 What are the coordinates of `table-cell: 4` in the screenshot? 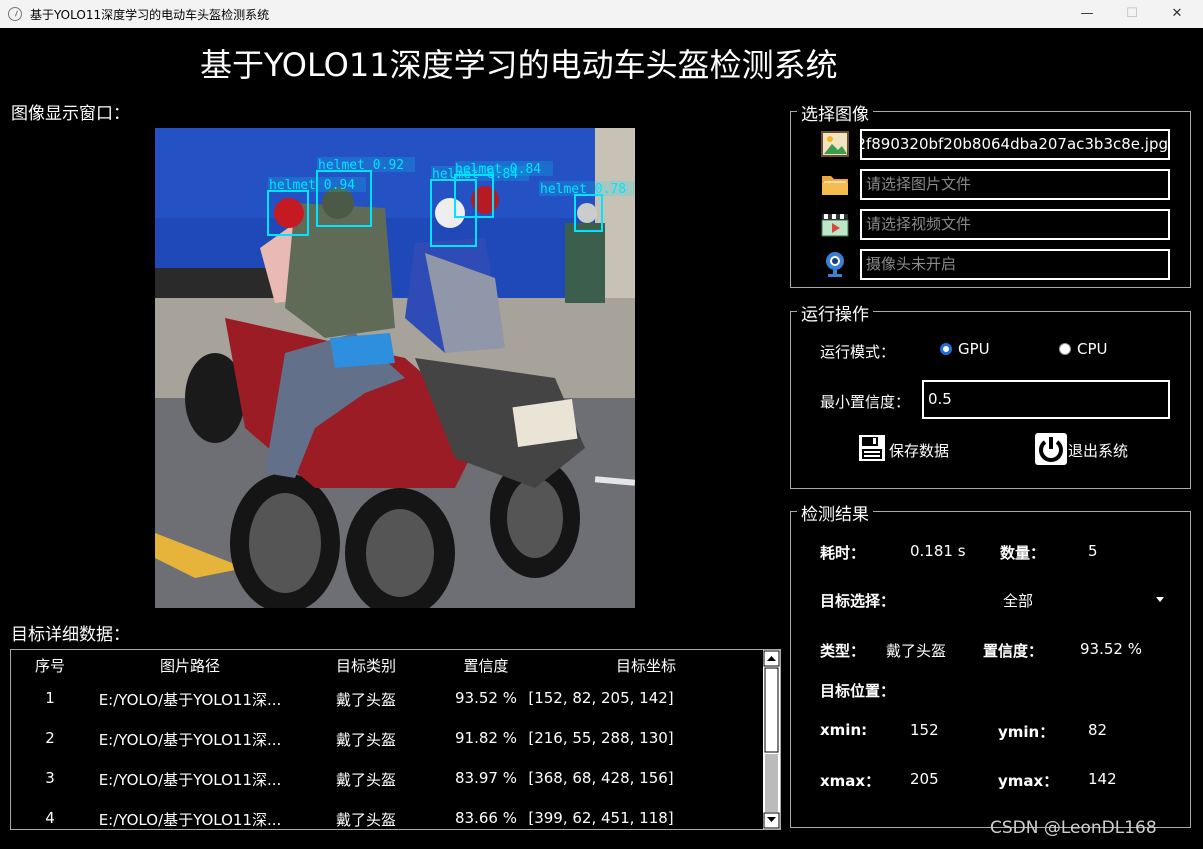 It's located at (50, 818).